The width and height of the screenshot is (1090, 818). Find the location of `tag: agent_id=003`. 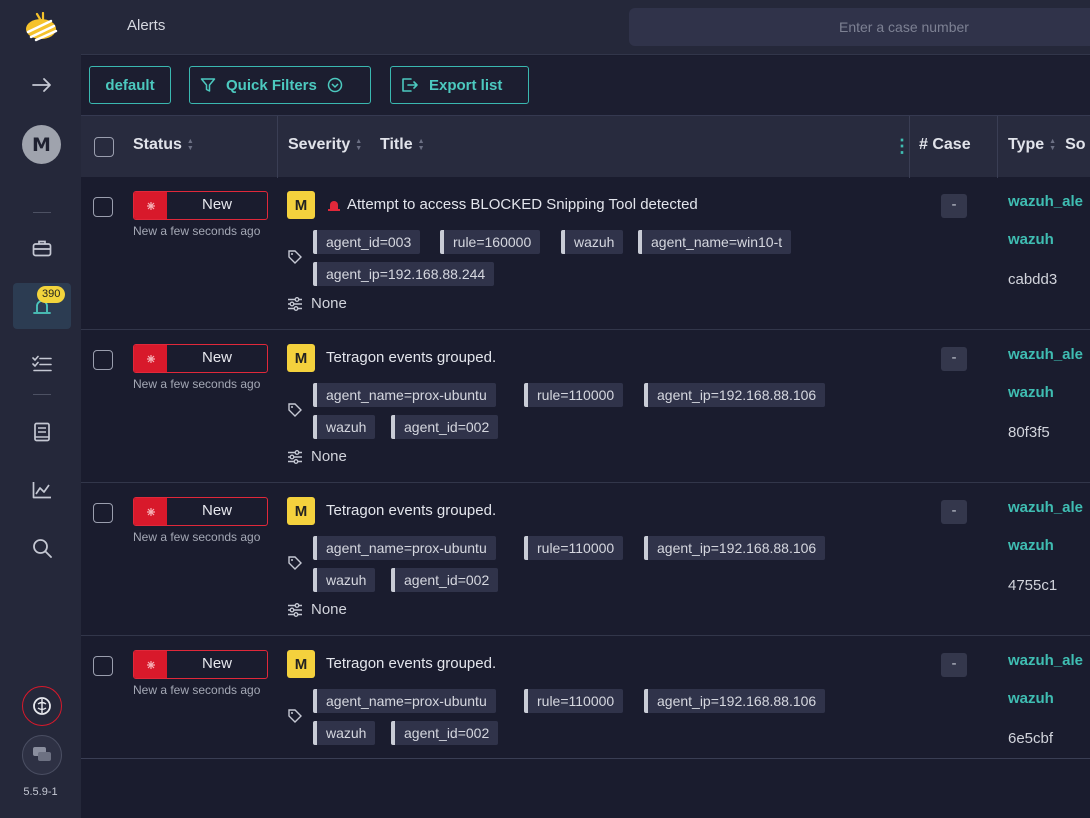

tag: agent_id=003 is located at coordinates (367, 242).